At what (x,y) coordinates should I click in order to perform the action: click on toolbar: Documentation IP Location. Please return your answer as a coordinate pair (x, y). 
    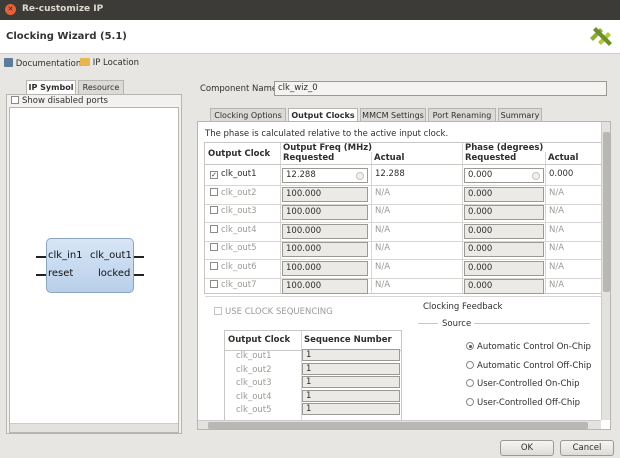
    Looking at the image, I should click on (310, 63).